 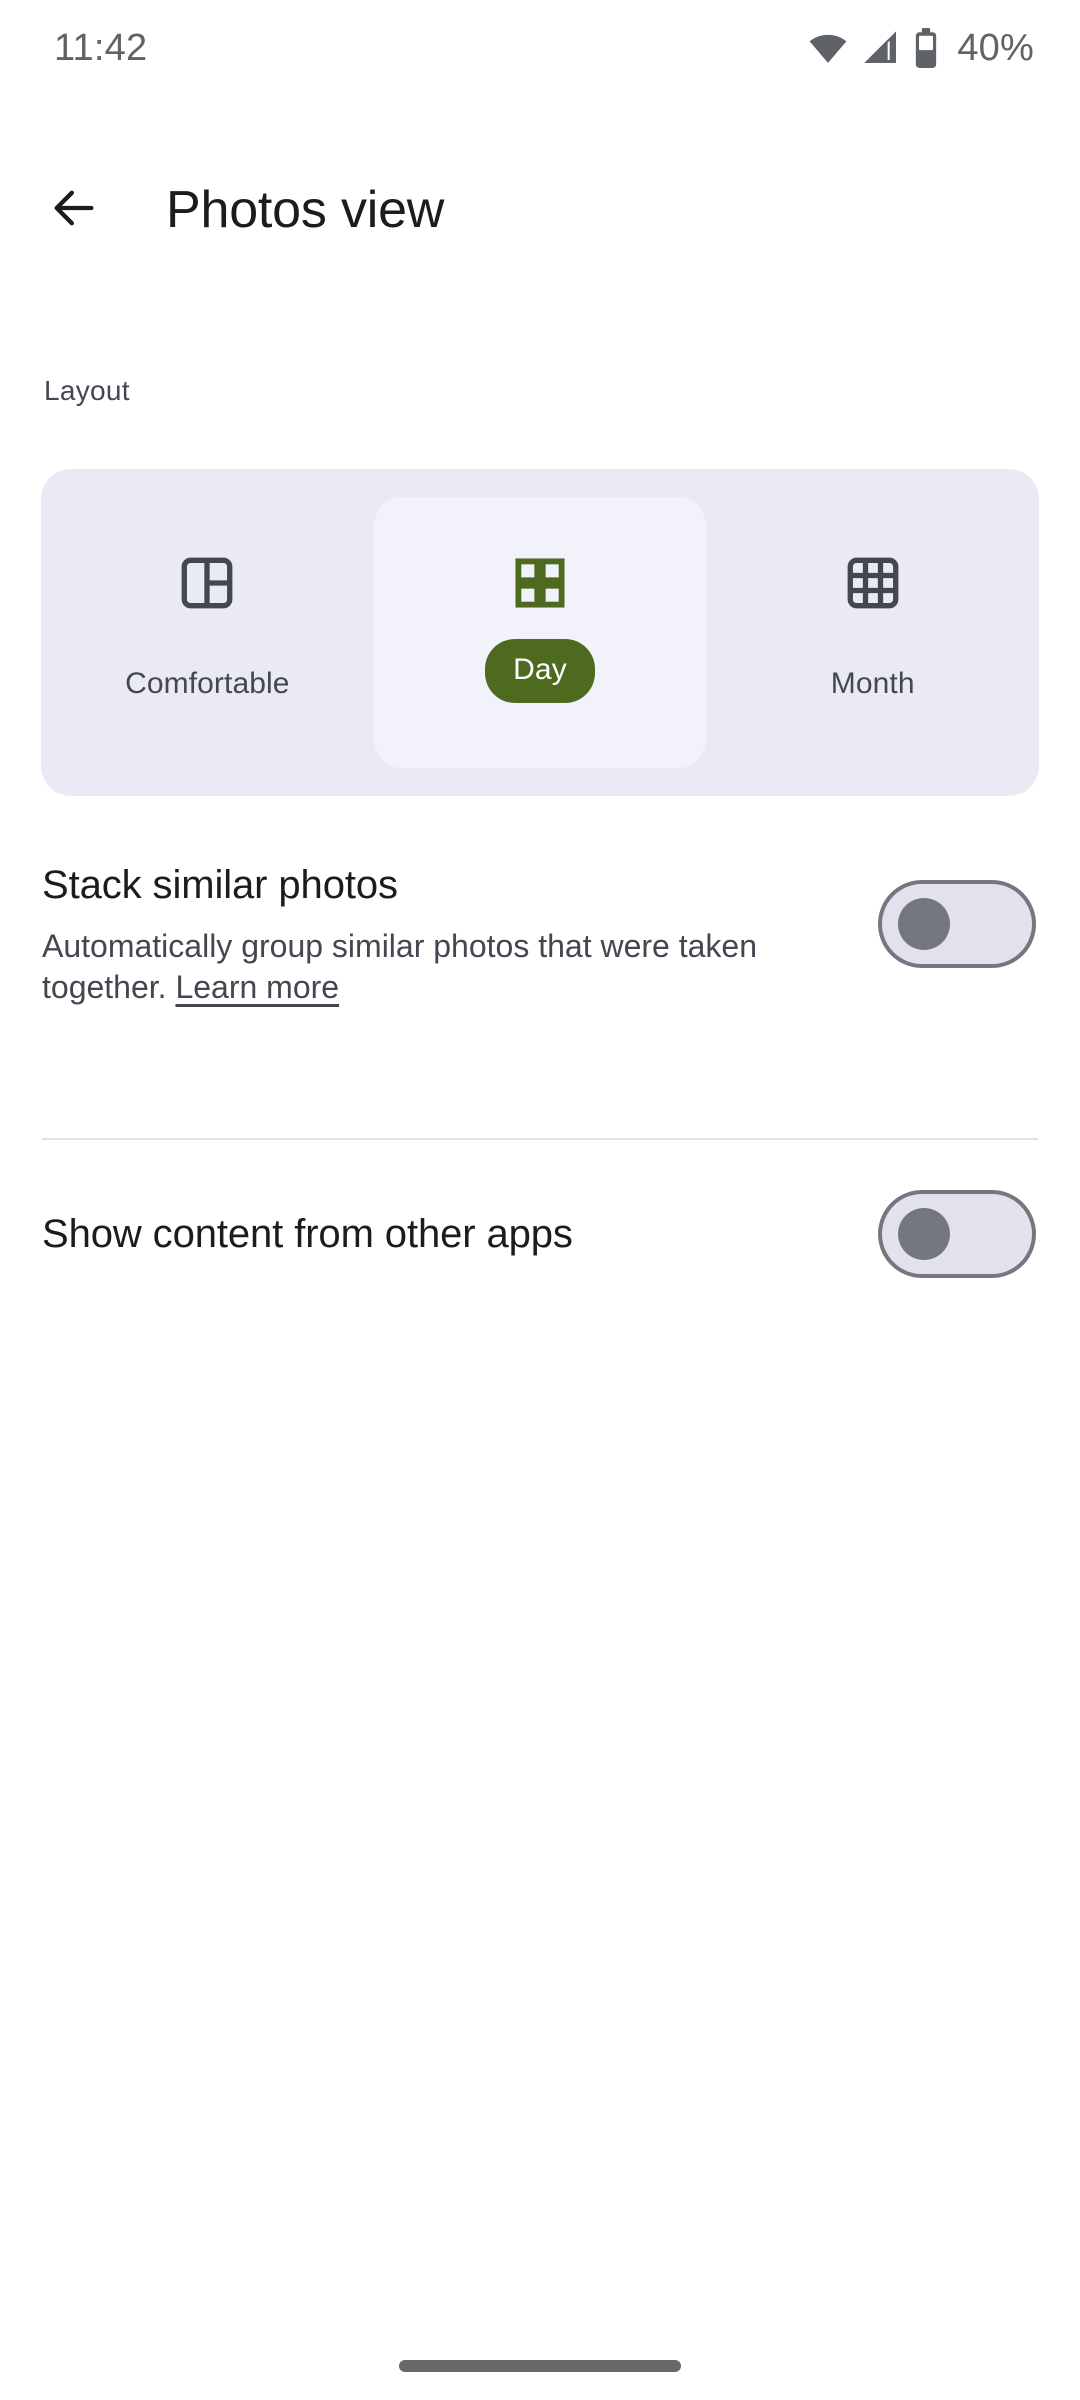 What do you see at coordinates (87, 390) in the screenshot?
I see `layout-section-label: Layout` at bounding box center [87, 390].